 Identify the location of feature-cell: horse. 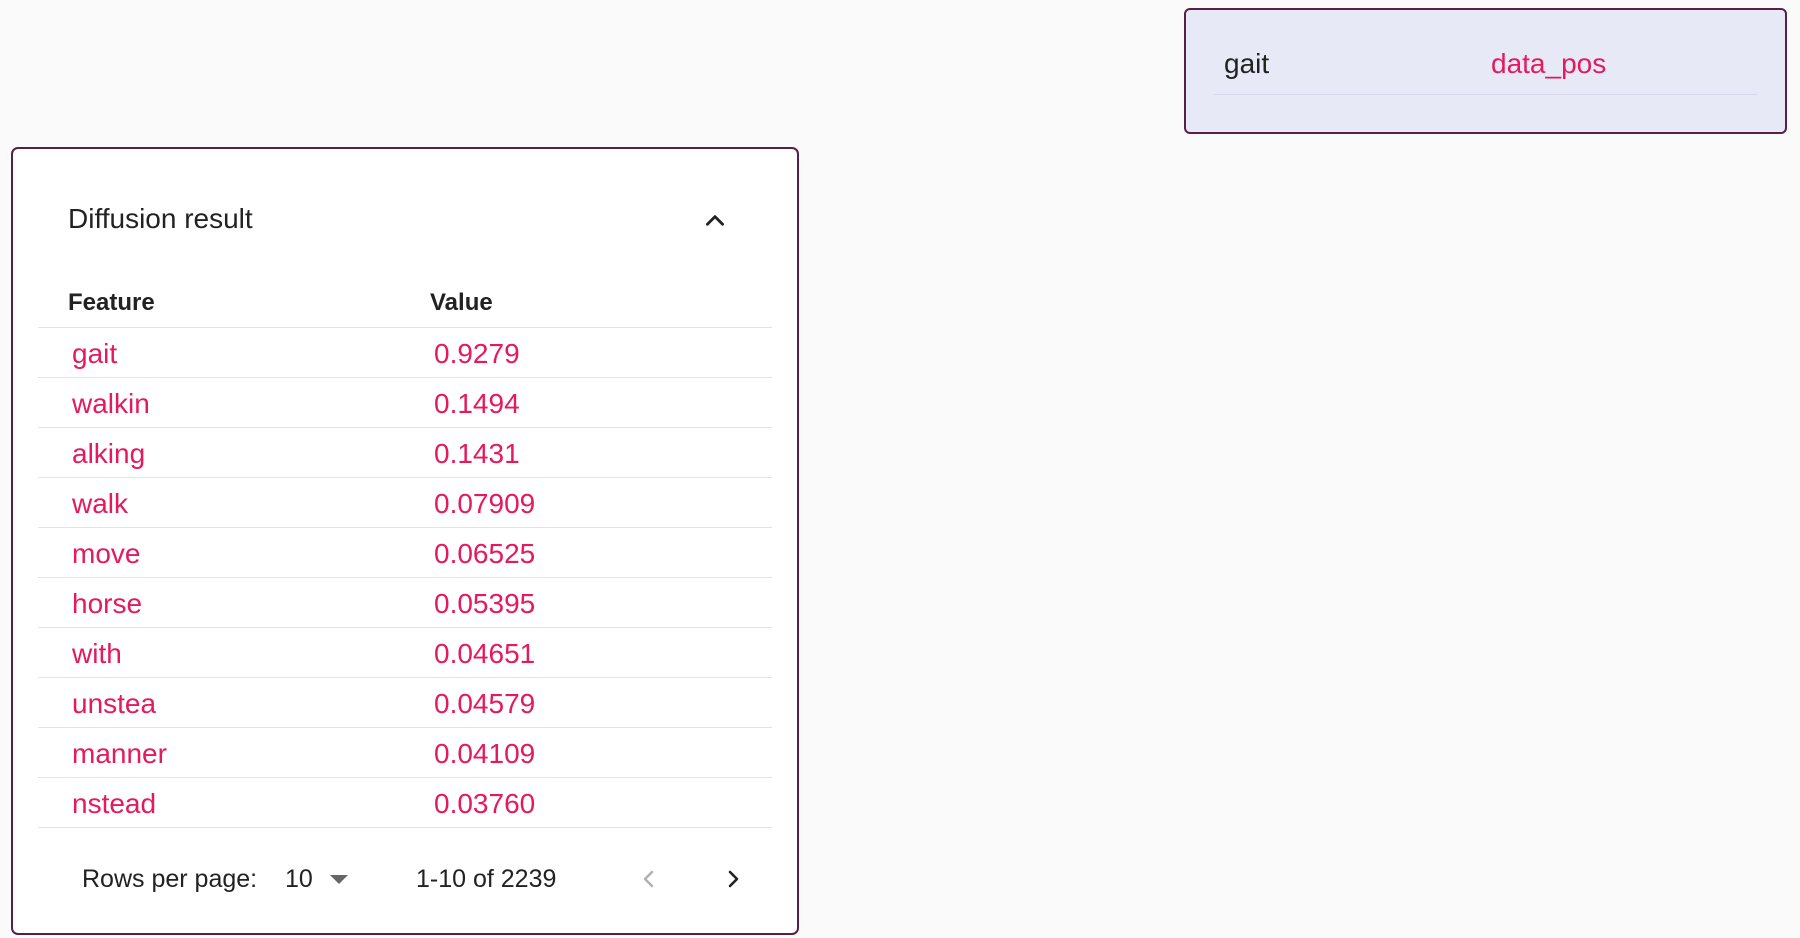
(107, 603).